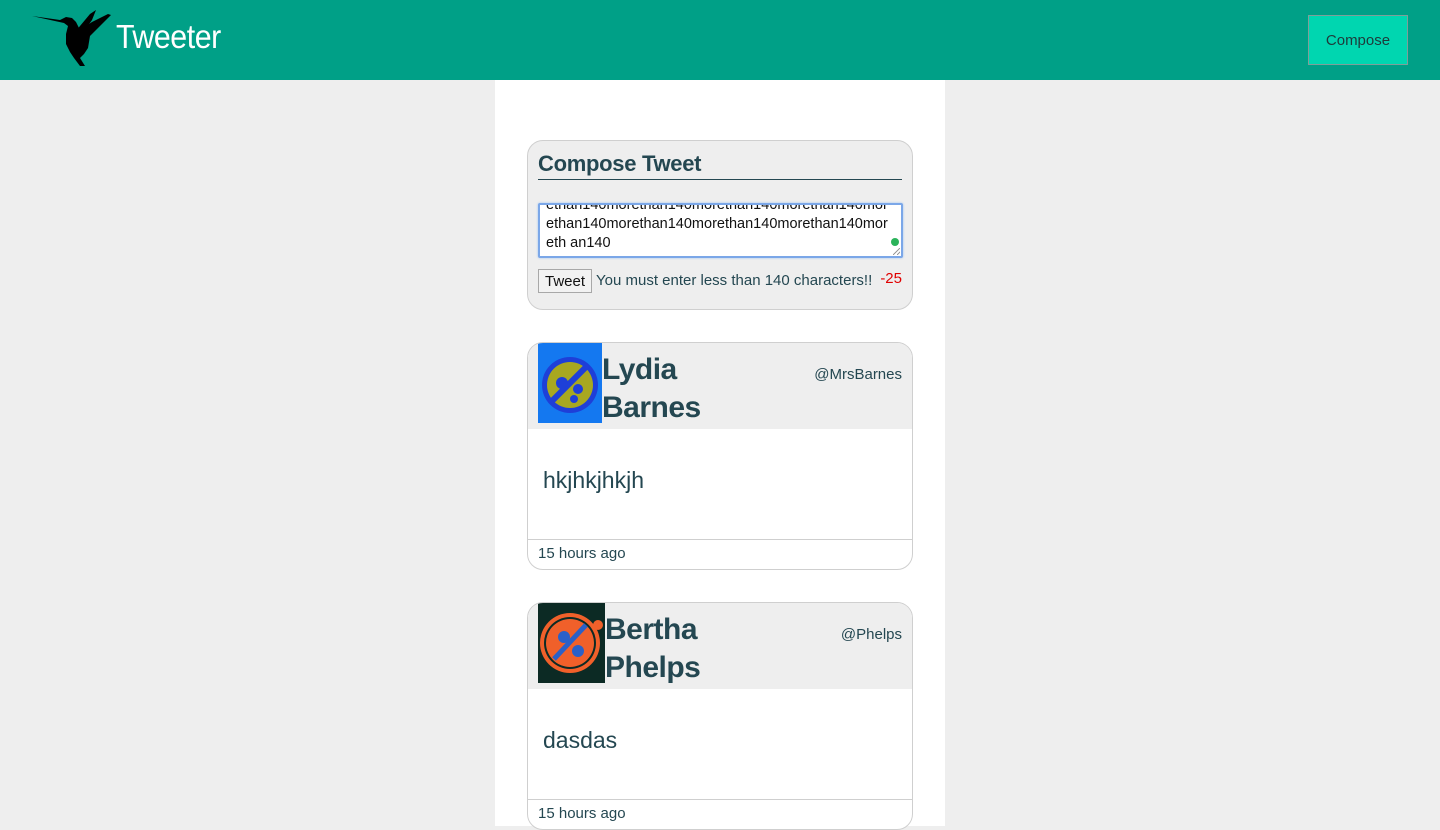  Describe the element at coordinates (593, 480) in the screenshot. I see `tweet-content: hkjhkjhkjh` at that location.